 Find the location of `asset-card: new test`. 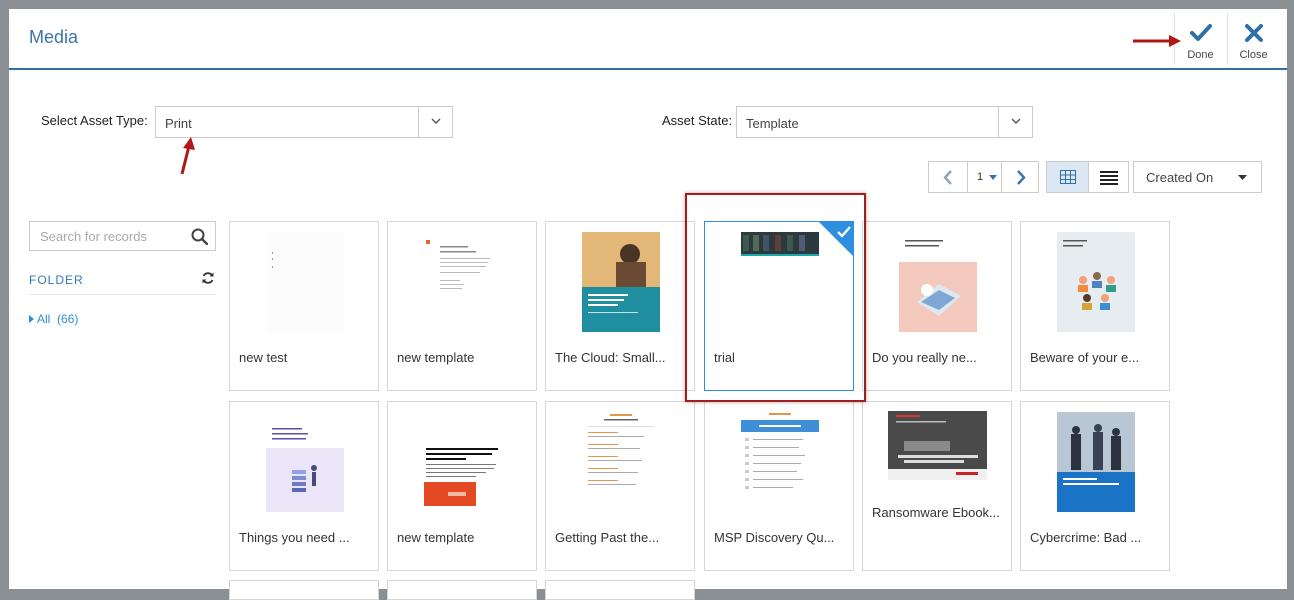

asset-card: new test is located at coordinates (304, 306).